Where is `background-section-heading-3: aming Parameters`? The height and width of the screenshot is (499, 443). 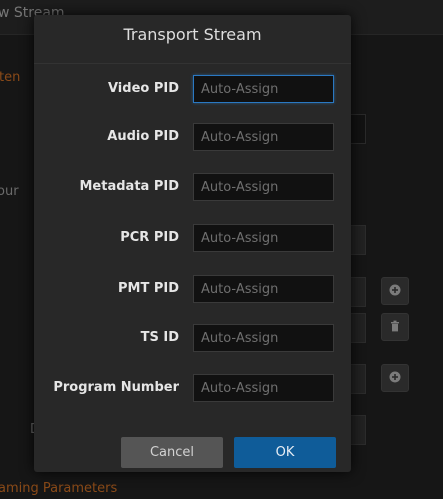 background-section-heading-3: aming Parameters is located at coordinates (59, 488).